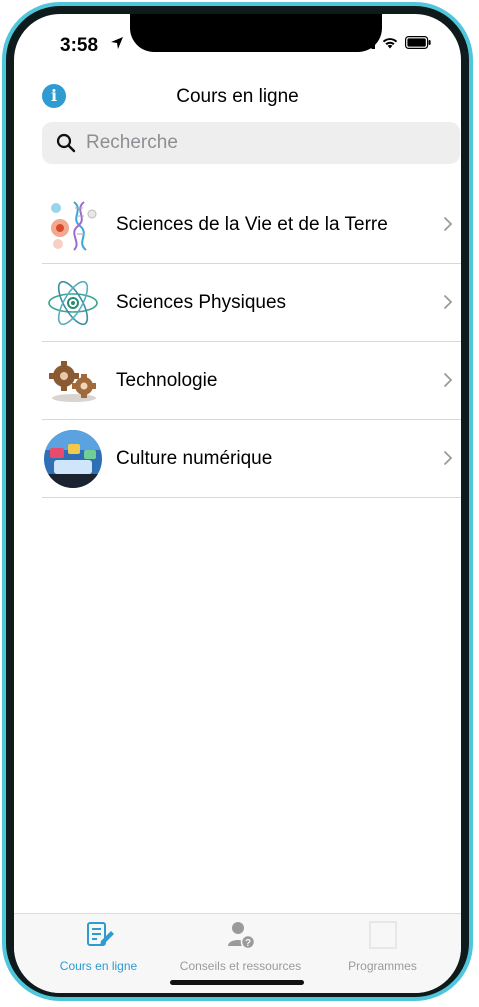 The width and height of the screenshot is (479, 1007). What do you see at coordinates (73, 458) in the screenshot?
I see `digital-culture-icon` at bounding box center [73, 458].